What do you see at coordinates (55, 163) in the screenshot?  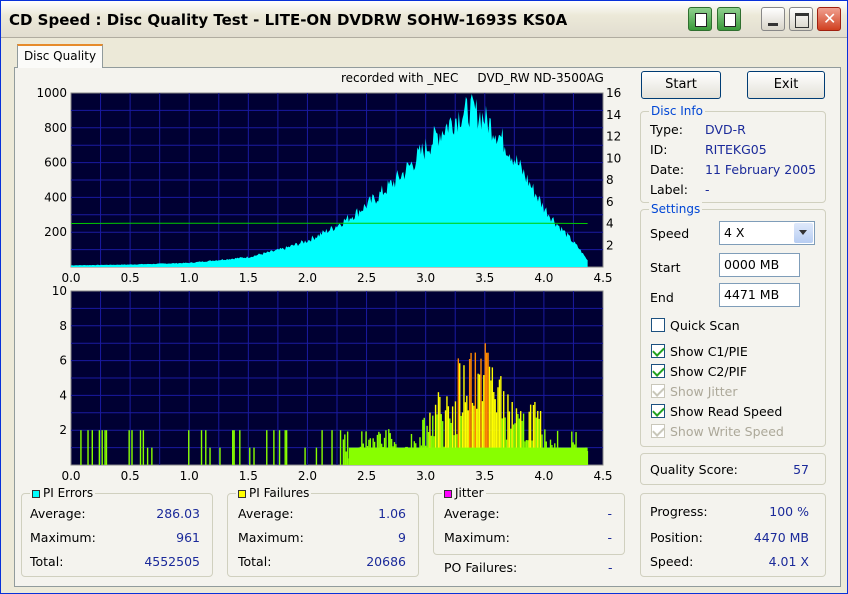 I see `y-tick-label: 600` at bounding box center [55, 163].